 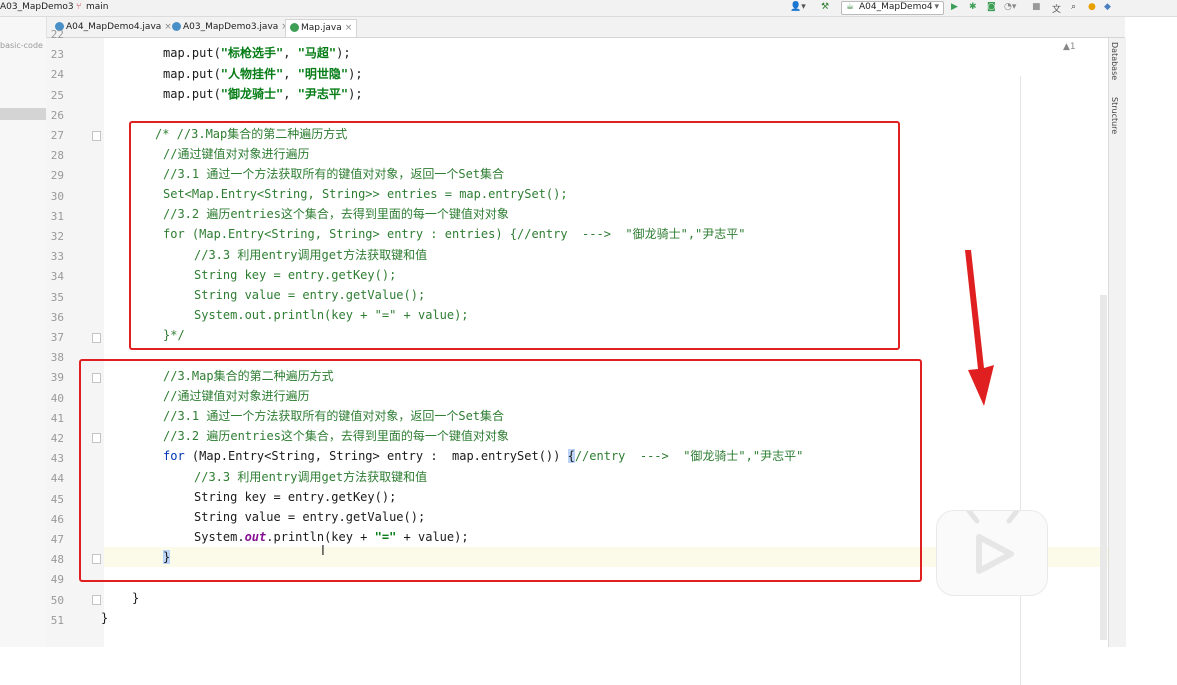 What do you see at coordinates (23, 332) in the screenshot?
I see `project-panel: basic-code` at bounding box center [23, 332].